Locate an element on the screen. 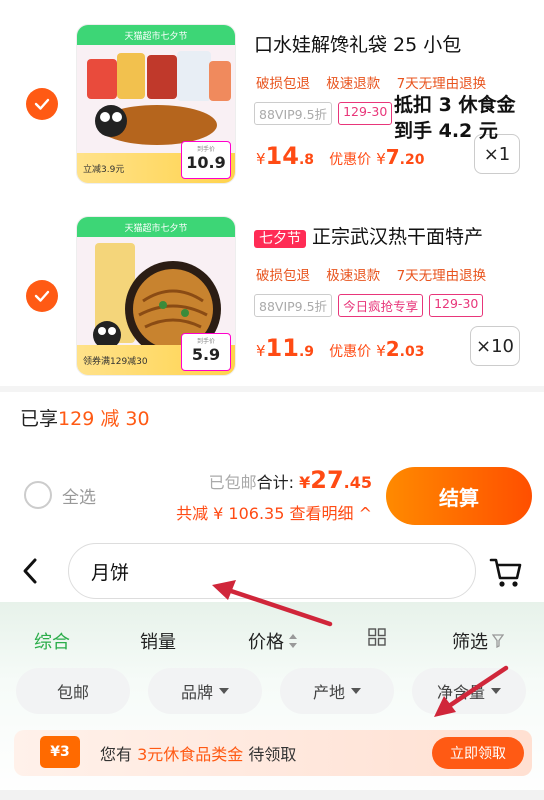  promo-tags: 88VIP9.5折 129-30 is located at coordinates (323, 113).